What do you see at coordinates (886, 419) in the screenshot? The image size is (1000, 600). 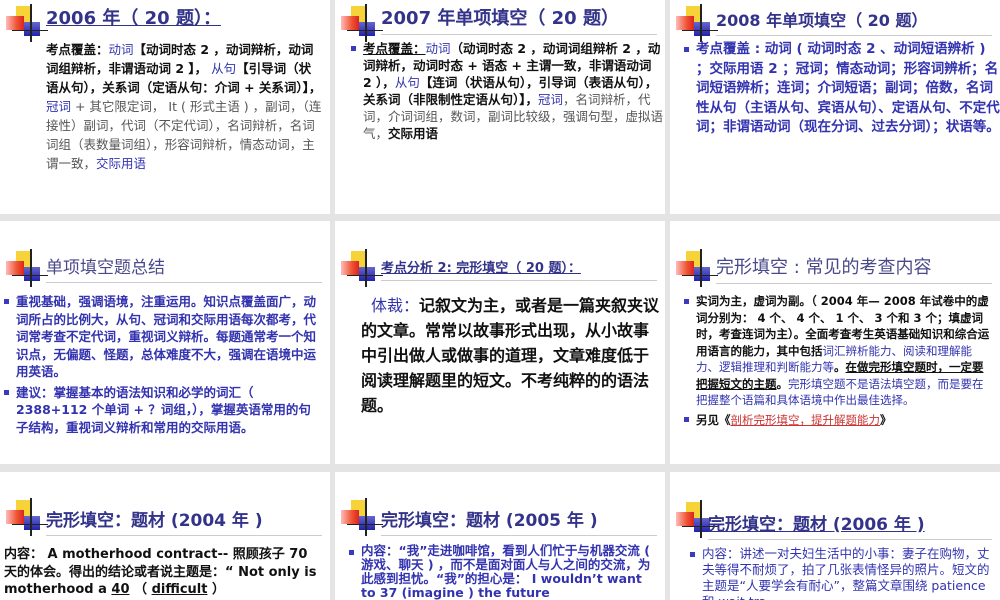 I see `text-segment: 》` at bounding box center [886, 419].